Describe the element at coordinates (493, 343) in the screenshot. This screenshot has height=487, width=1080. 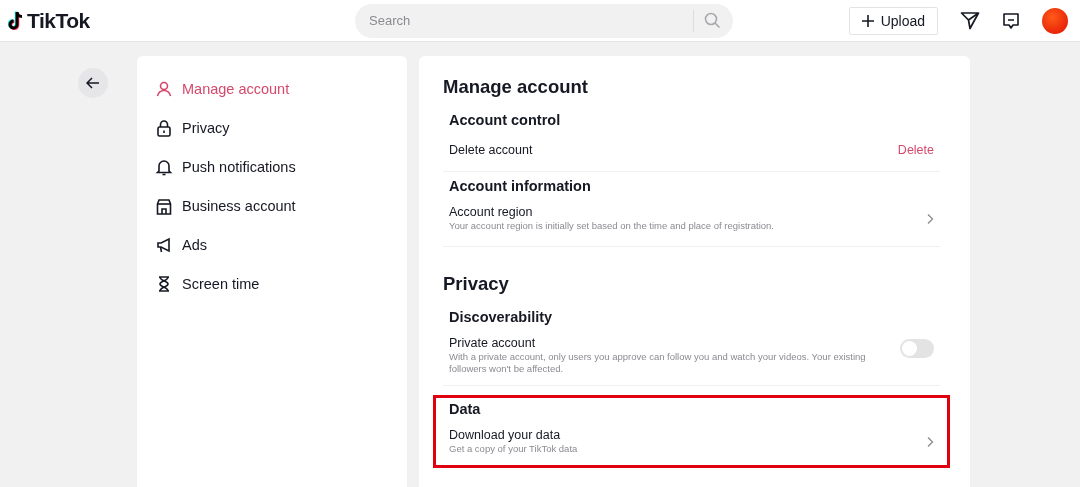
I see `setting-label: Private account` at that location.